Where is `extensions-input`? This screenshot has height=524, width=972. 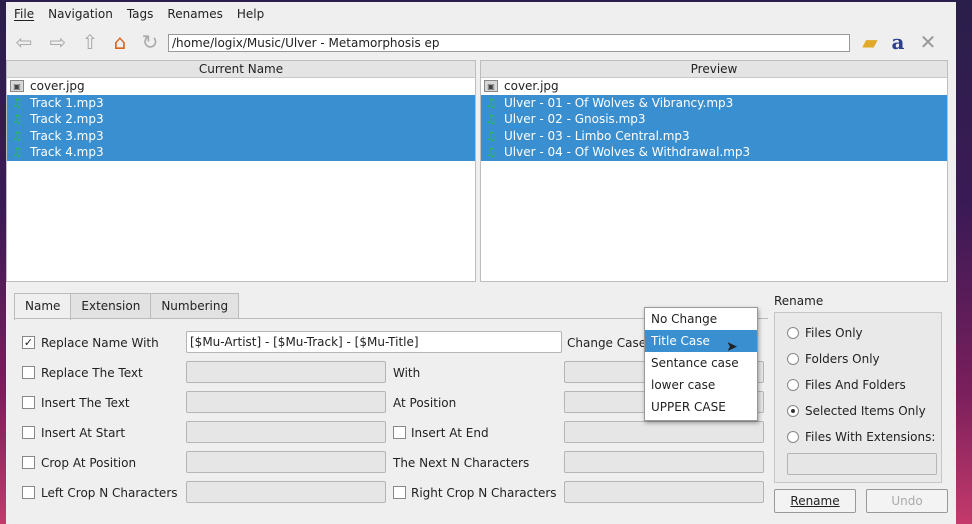 extensions-input is located at coordinates (862, 464).